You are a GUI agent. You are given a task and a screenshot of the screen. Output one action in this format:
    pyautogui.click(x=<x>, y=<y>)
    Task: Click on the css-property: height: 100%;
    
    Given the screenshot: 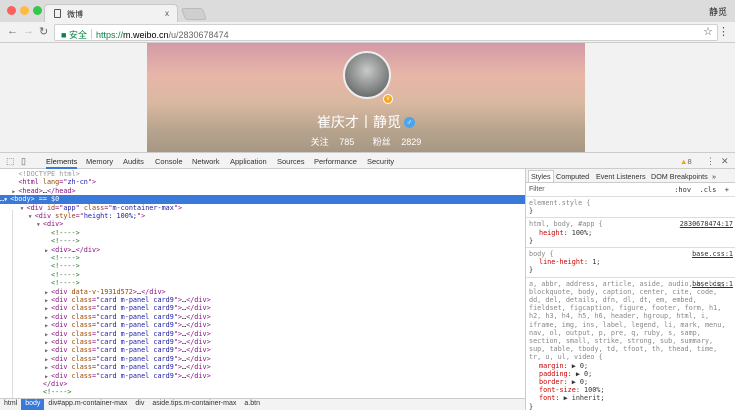 What is the action you would take?
    pyautogui.click(x=630, y=233)
    